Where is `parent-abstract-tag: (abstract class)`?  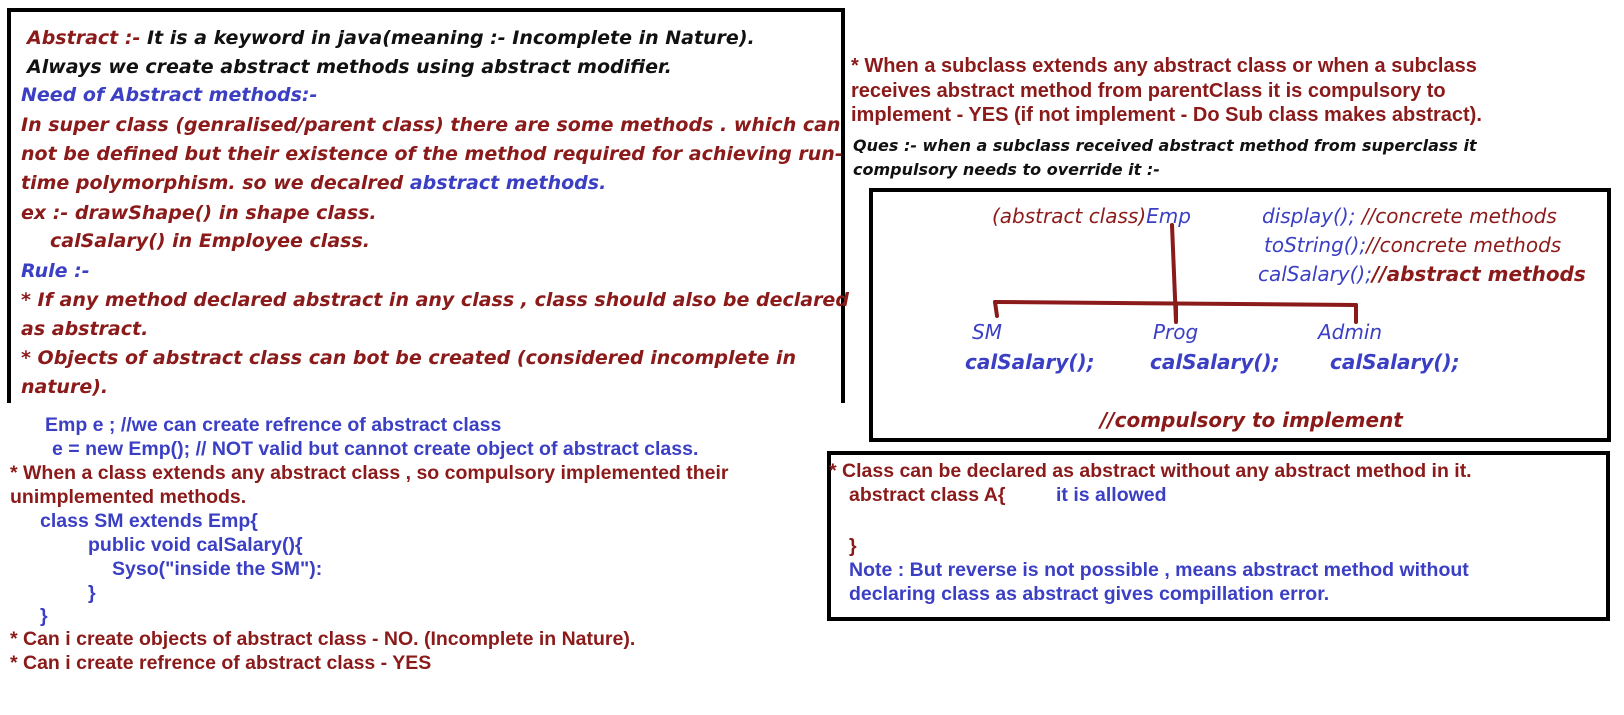 parent-abstract-tag: (abstract class) is located at coordinates (1069, 216).